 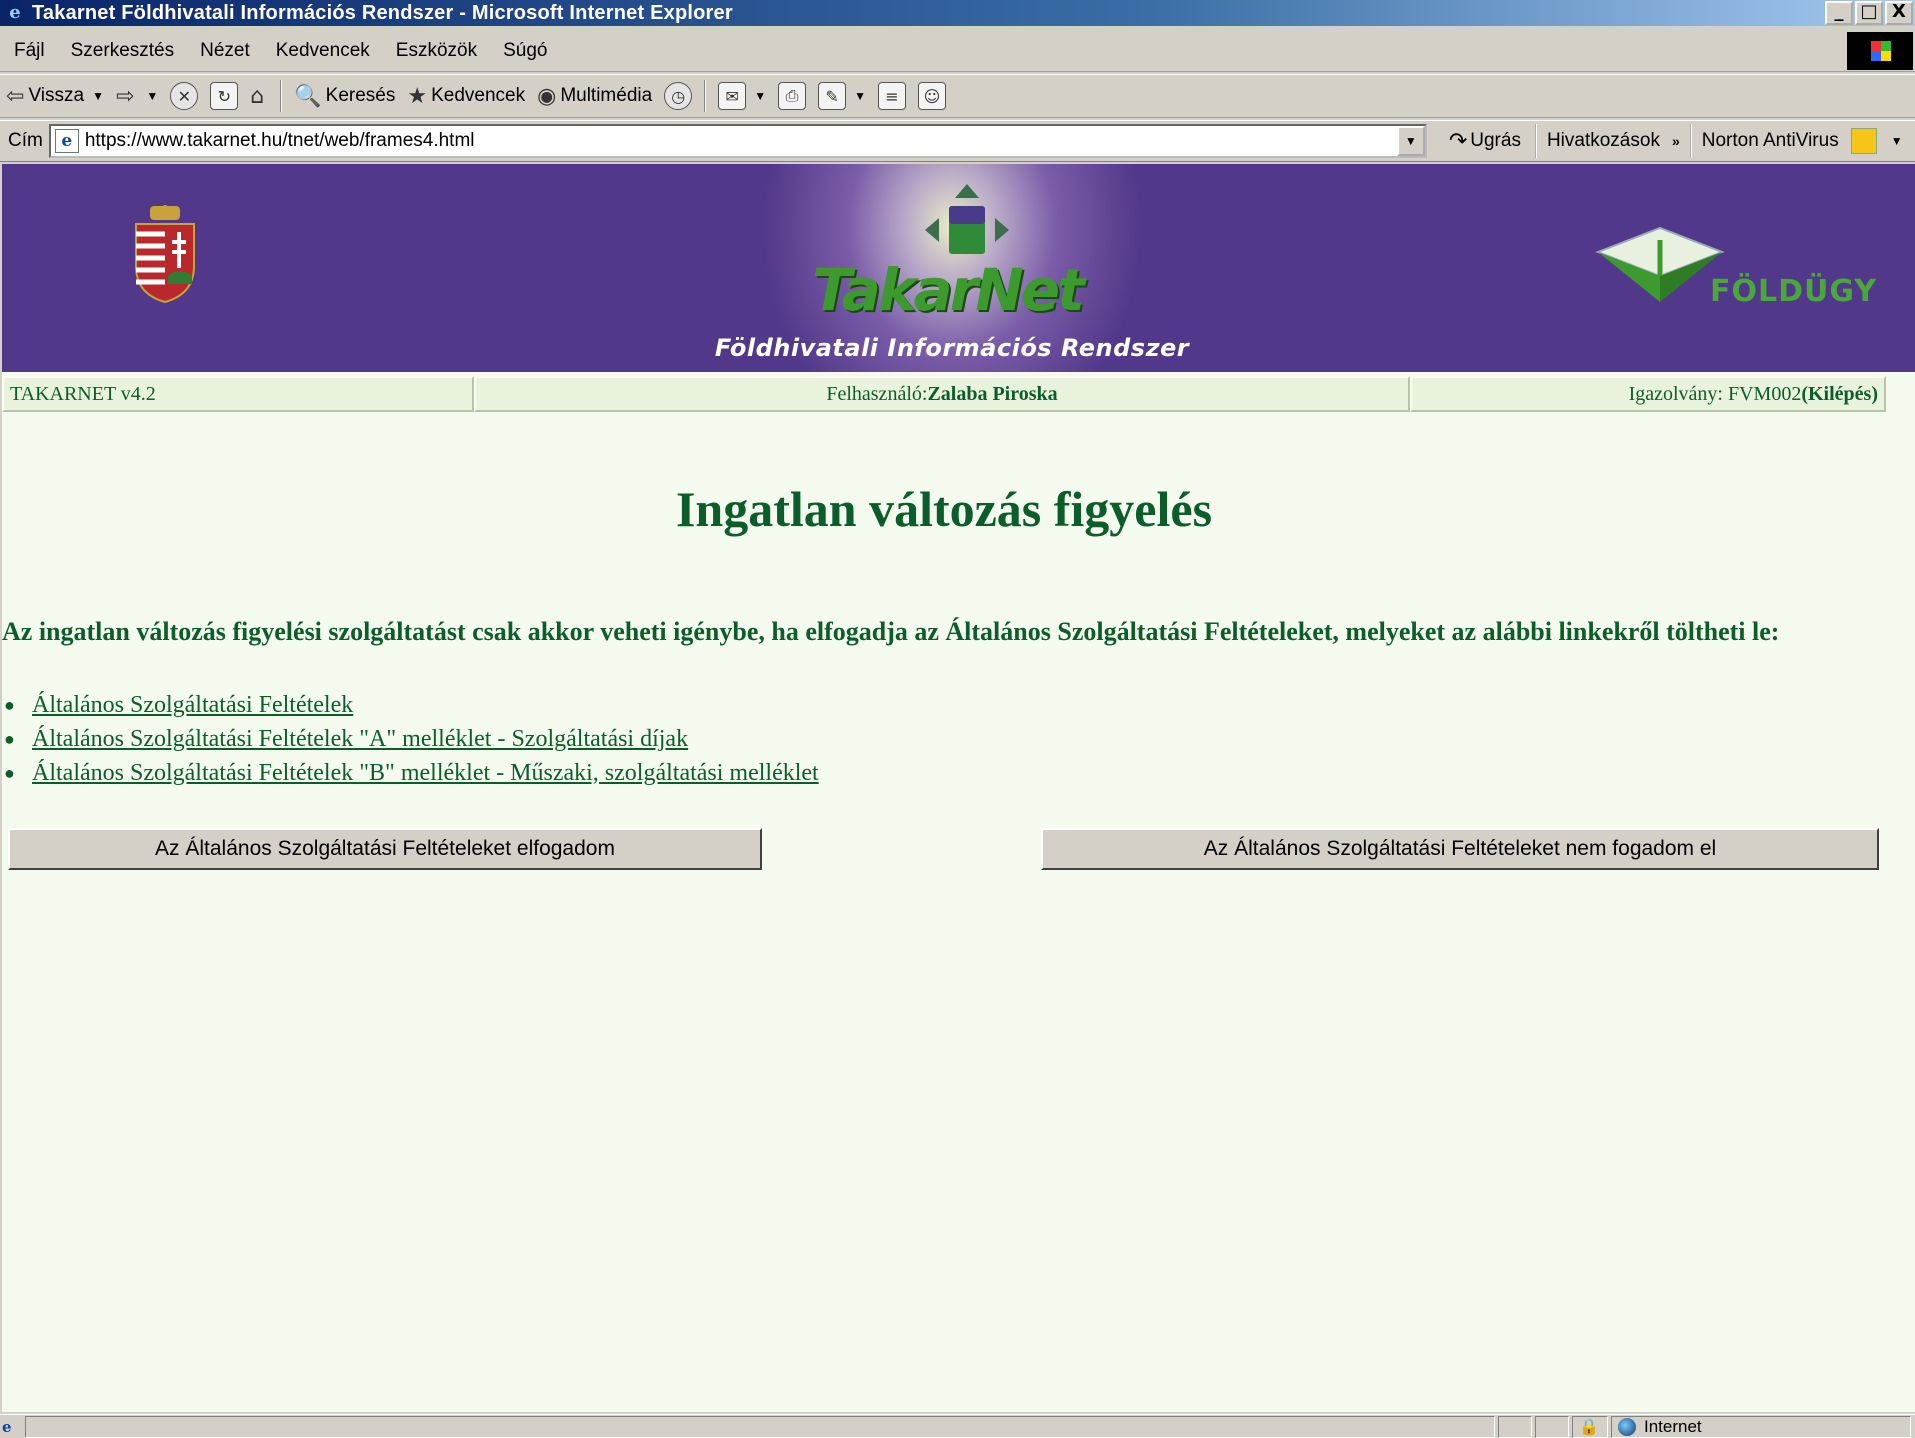 What do you see at coordinates (436, 51) in the screenshot?
I see `menu-tools: Eszközök` at bounding box center [436, 51].